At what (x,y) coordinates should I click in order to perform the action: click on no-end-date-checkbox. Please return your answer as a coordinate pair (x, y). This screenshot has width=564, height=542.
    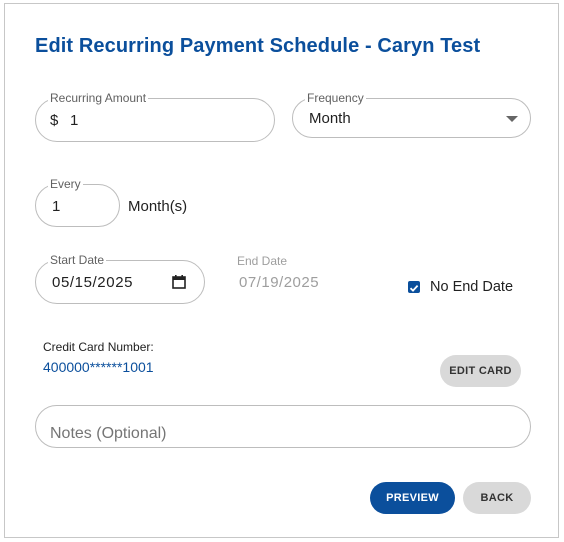
    Looking at the image, I should click on (414, 287).